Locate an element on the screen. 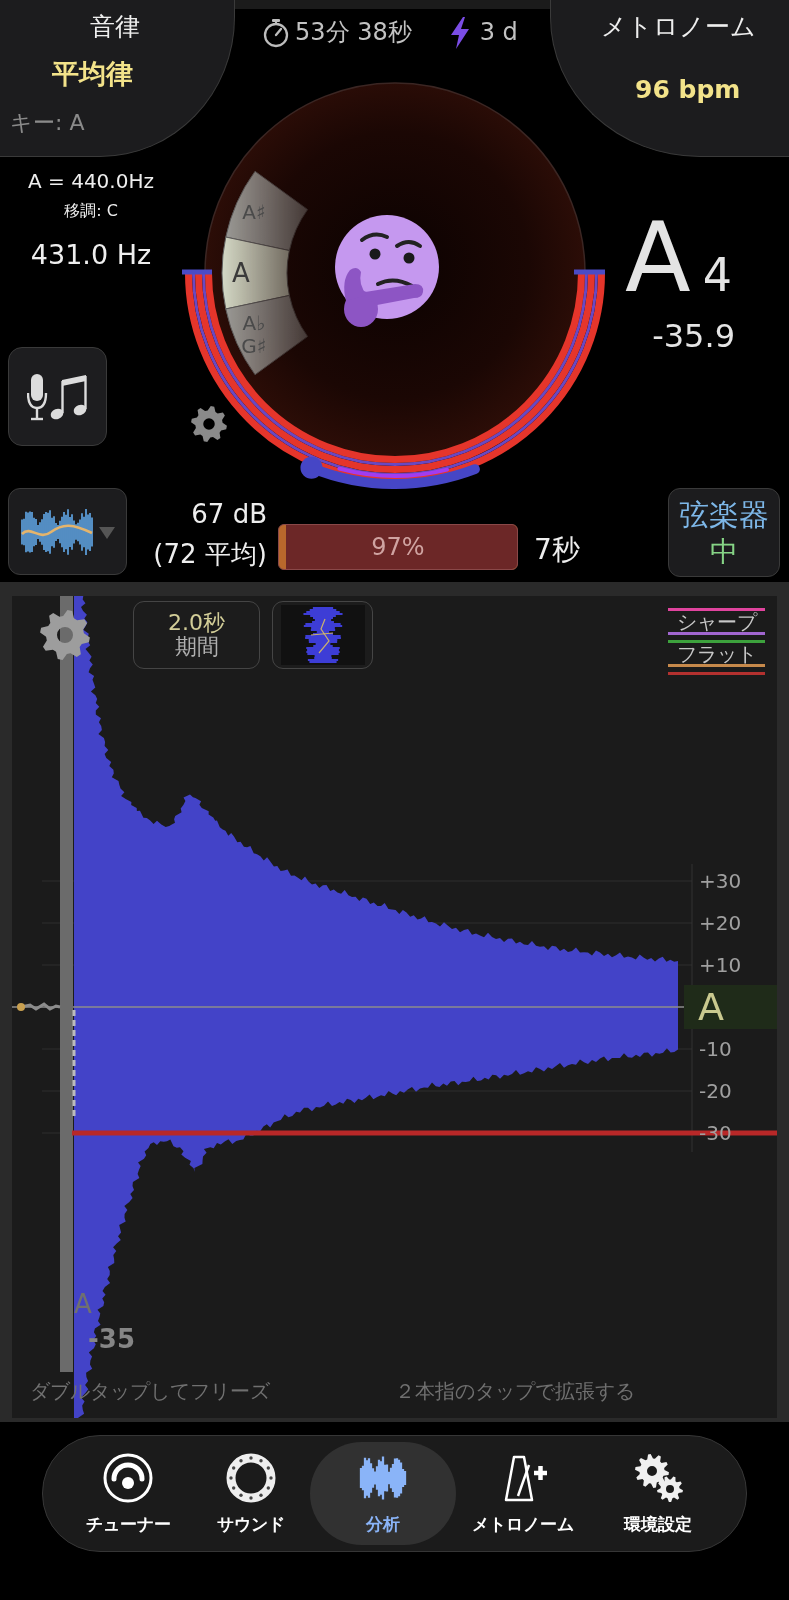 This screenshot has width=789, height=1600. reference-pitch: A = 440.0Hz is located at coordinates (91, 181).